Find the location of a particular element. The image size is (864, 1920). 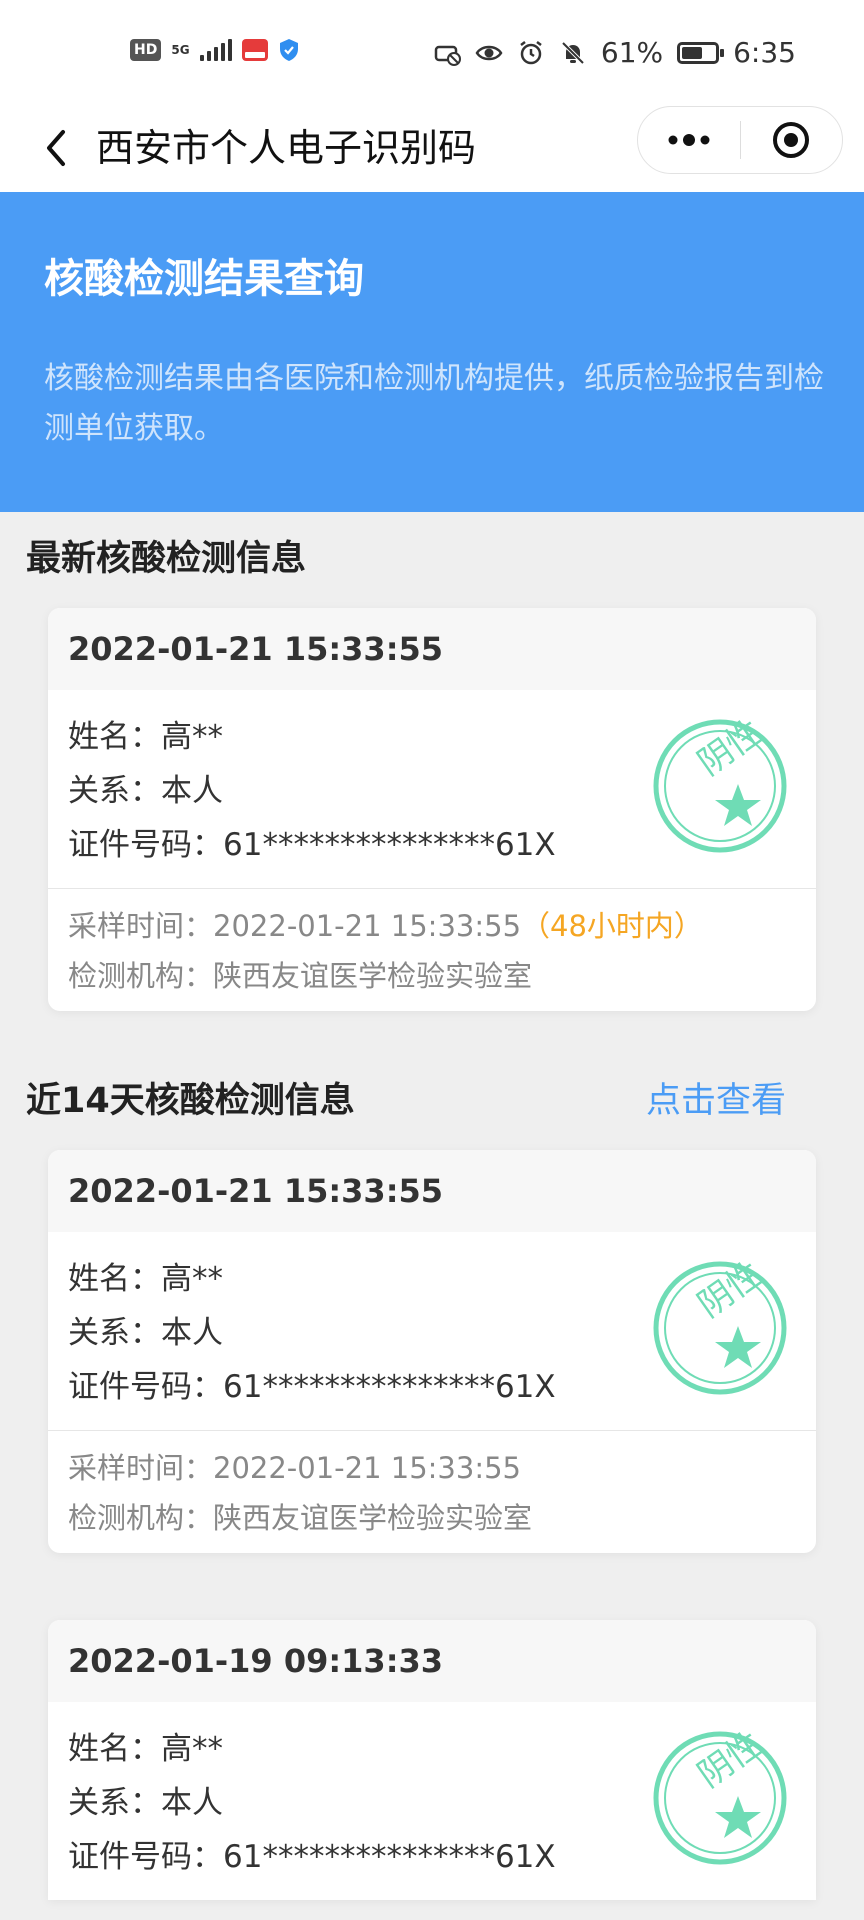

notification-app-icon is located at coordinates (254, 50).